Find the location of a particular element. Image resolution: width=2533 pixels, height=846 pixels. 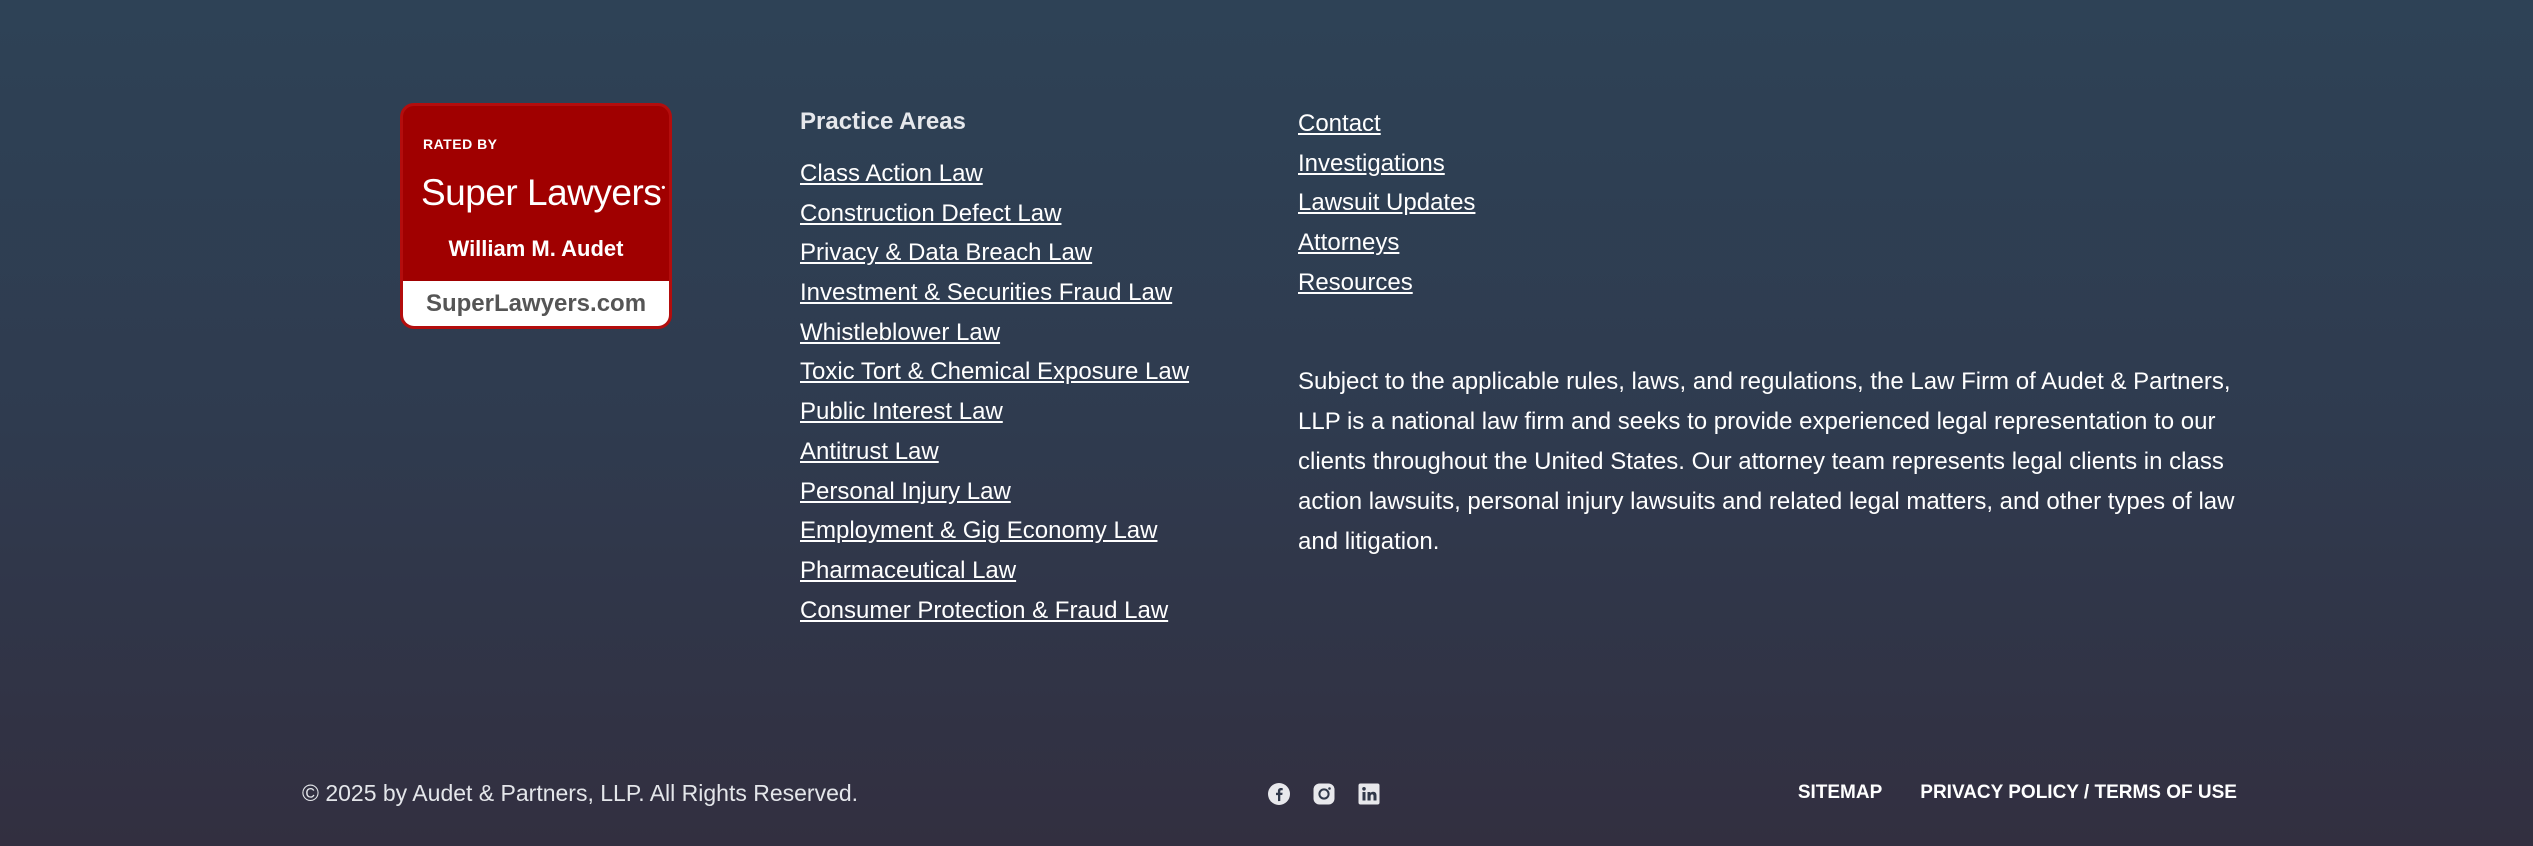

practice-link-antitrust: Antitrust Law is located at coordinates (869, 451).